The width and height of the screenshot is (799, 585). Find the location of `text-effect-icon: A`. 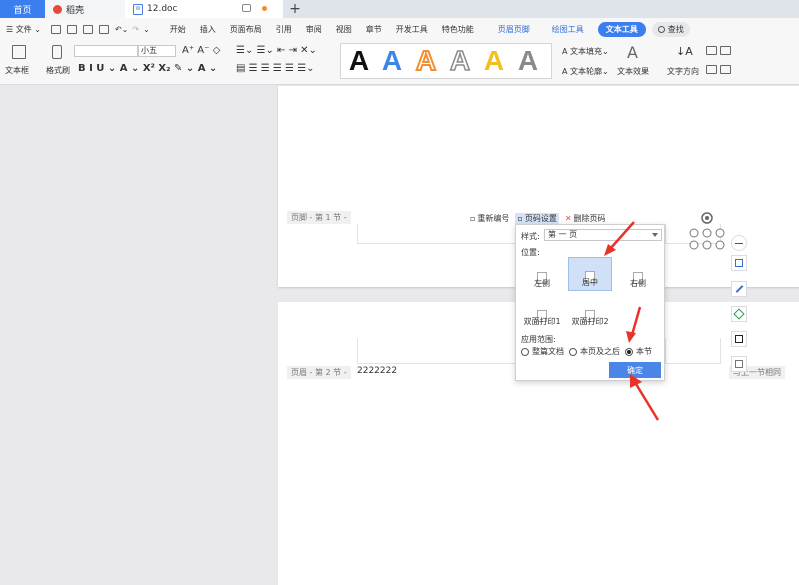

text-effect-icon: A is located at coordinates (632, 52).